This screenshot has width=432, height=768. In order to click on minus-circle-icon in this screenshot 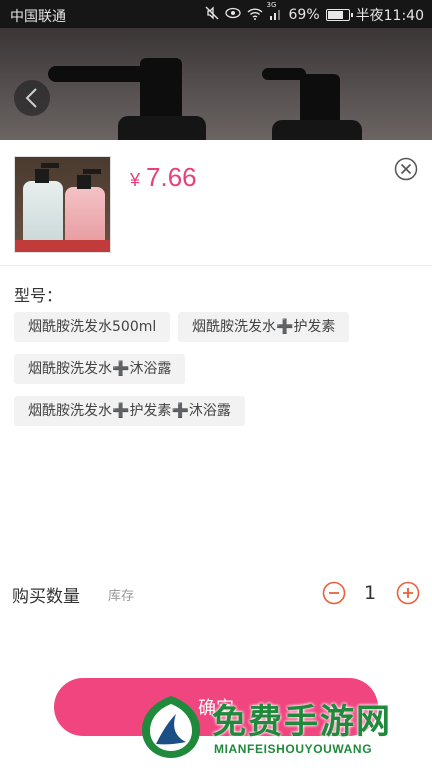, I will do `click(334, 593)`.